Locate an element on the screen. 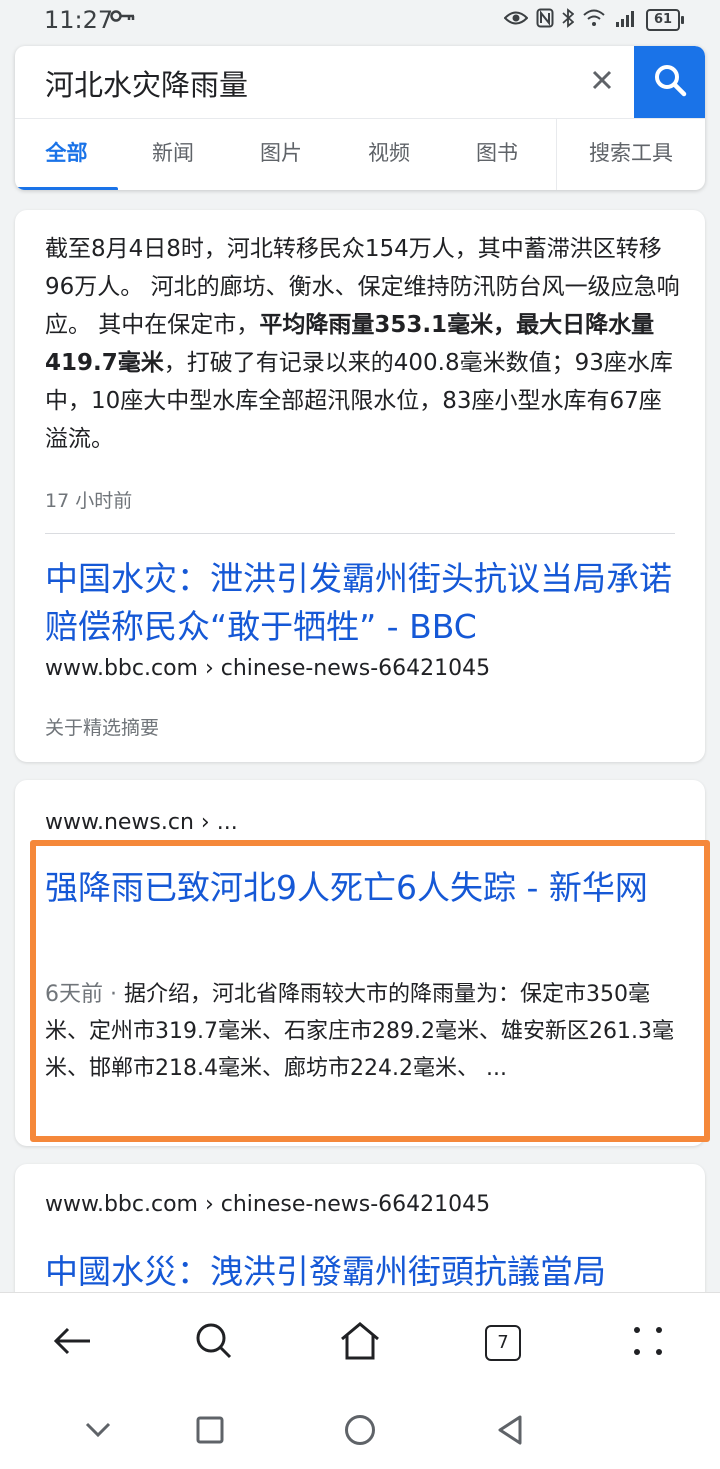  tab-search-tools: 搜索工具 is located at coordinates (631, 154).